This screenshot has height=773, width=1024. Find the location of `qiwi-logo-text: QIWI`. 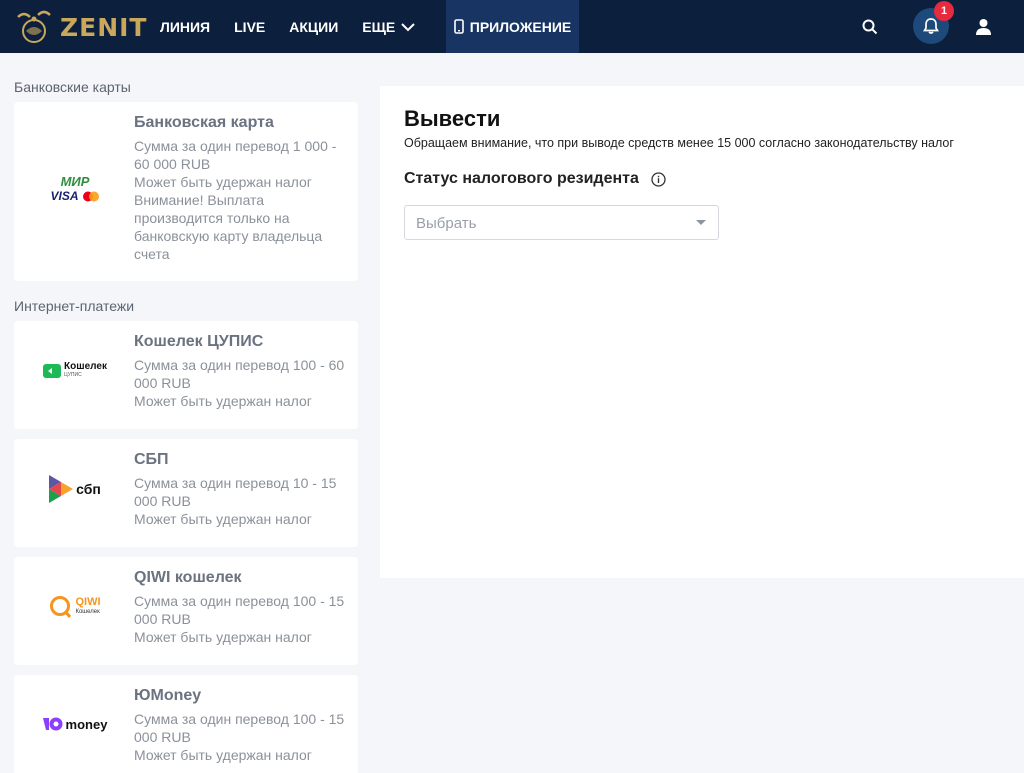

qiwi-logo-text: QIWI is located at coordinates (88, 602).